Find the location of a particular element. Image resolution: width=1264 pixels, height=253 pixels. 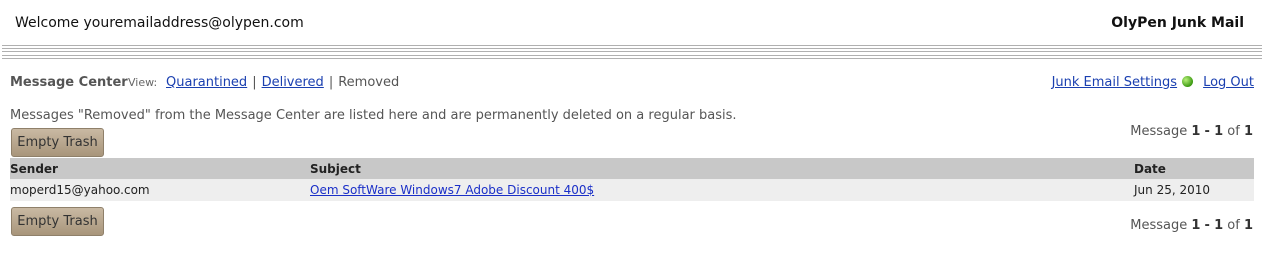

view-quarantined-link: Quarantined is located at coordinates (206, 82).